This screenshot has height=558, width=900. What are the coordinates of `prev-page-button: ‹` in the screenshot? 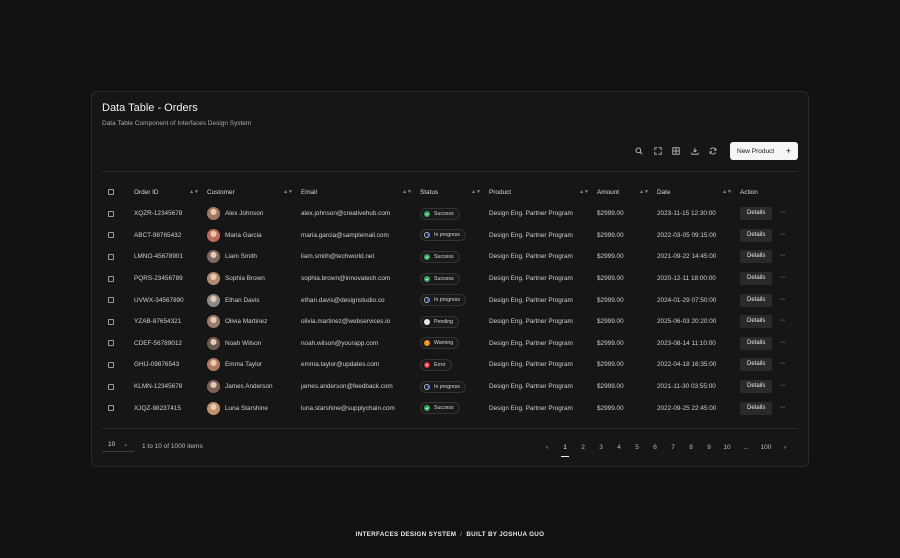 It's located at (547, 448).